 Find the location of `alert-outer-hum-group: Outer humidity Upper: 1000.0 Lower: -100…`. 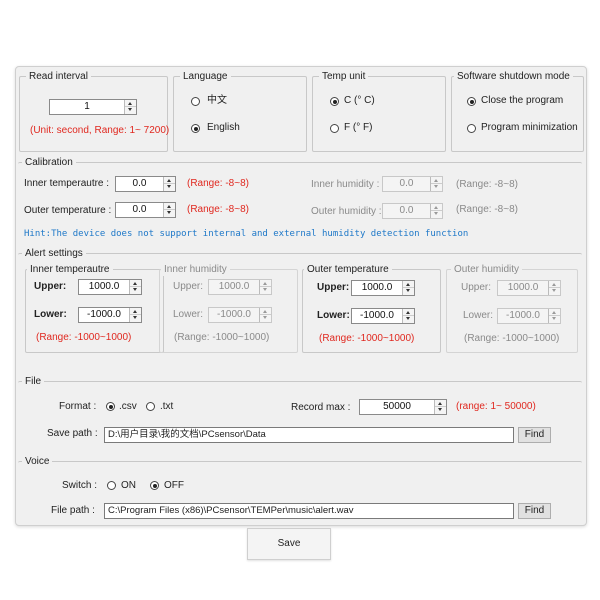

alert-outer-hum-group: Outer humidity Upper: 1000.0 Lower: -100… is located at coordinates (512, 308).